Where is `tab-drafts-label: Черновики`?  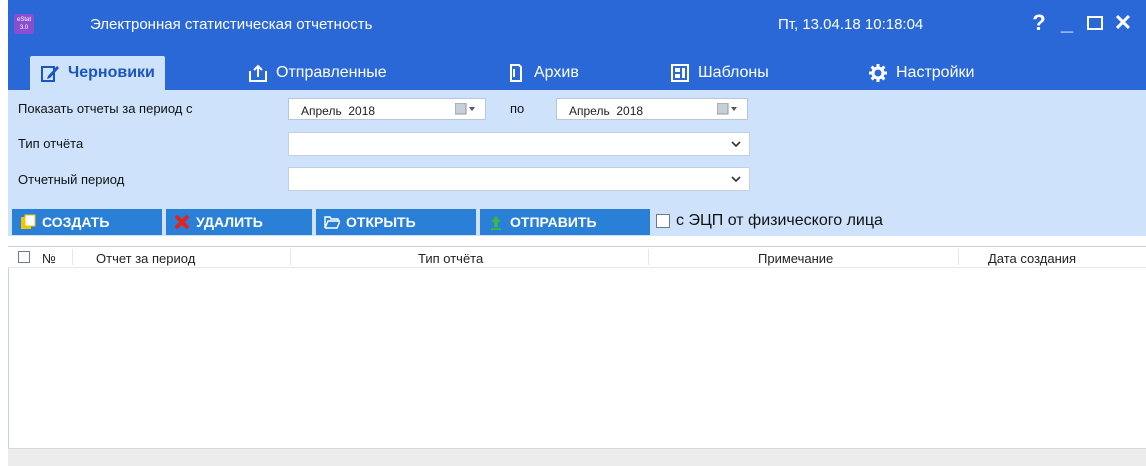 tab-drafts-label: Черновики is located at coordinates (111, 72).